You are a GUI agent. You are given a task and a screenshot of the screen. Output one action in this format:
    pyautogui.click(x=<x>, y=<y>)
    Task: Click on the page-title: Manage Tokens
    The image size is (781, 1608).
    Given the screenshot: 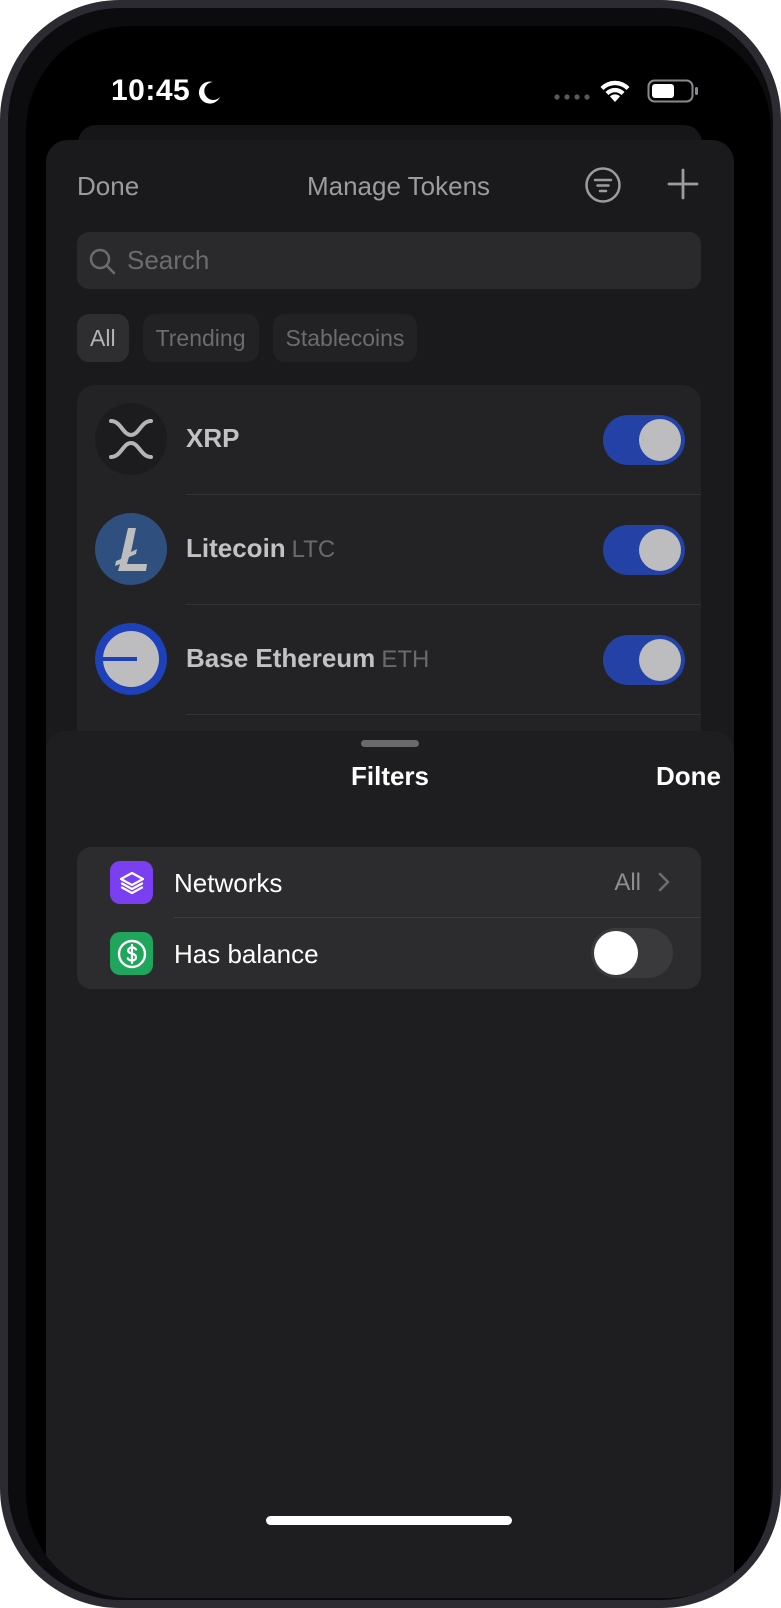 What is the action you would take?
    pyautogui.click(x=398, y=186)
    